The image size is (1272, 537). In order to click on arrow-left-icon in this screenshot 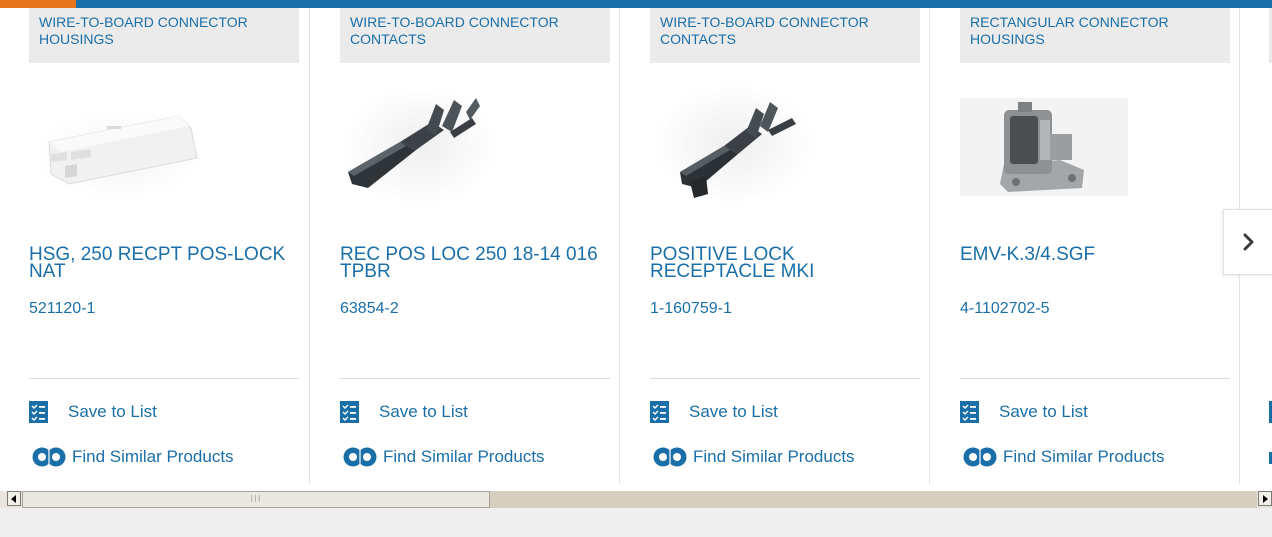, I will do `click(13, 498)`.